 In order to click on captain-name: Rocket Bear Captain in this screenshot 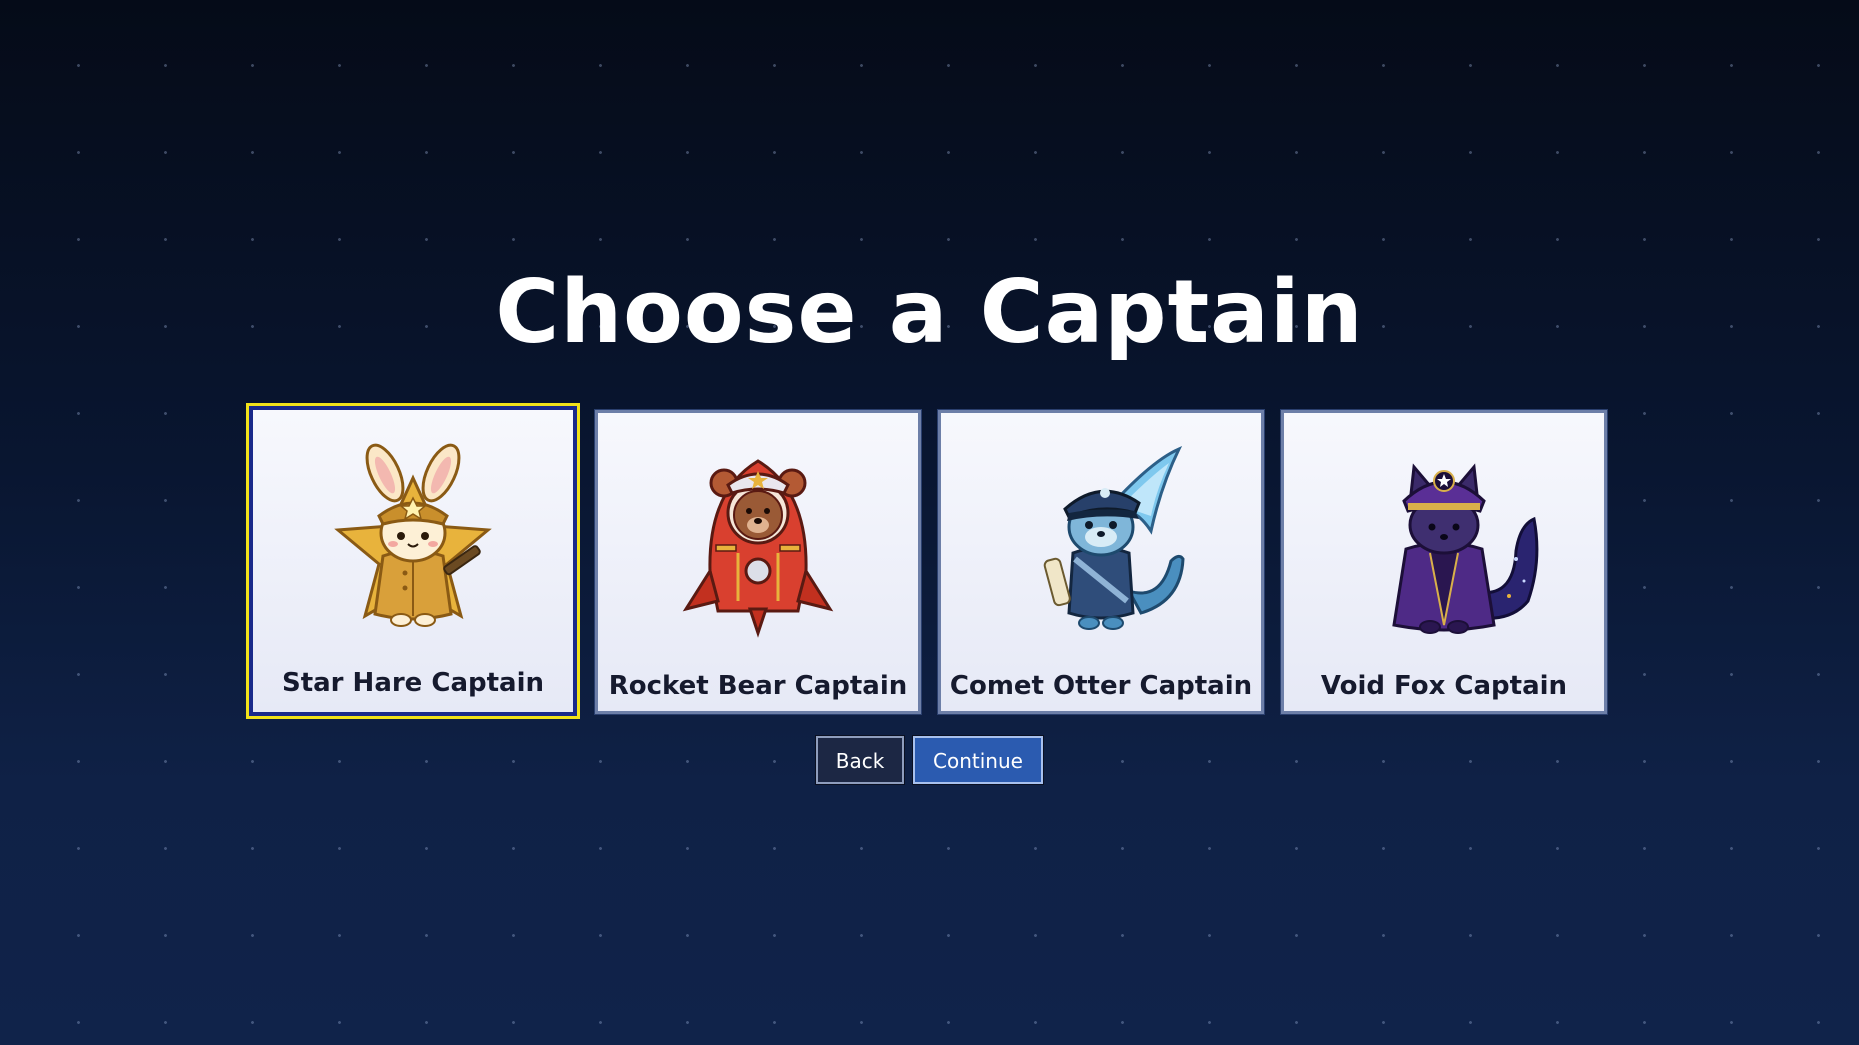, I will do `click(758, 686)`.